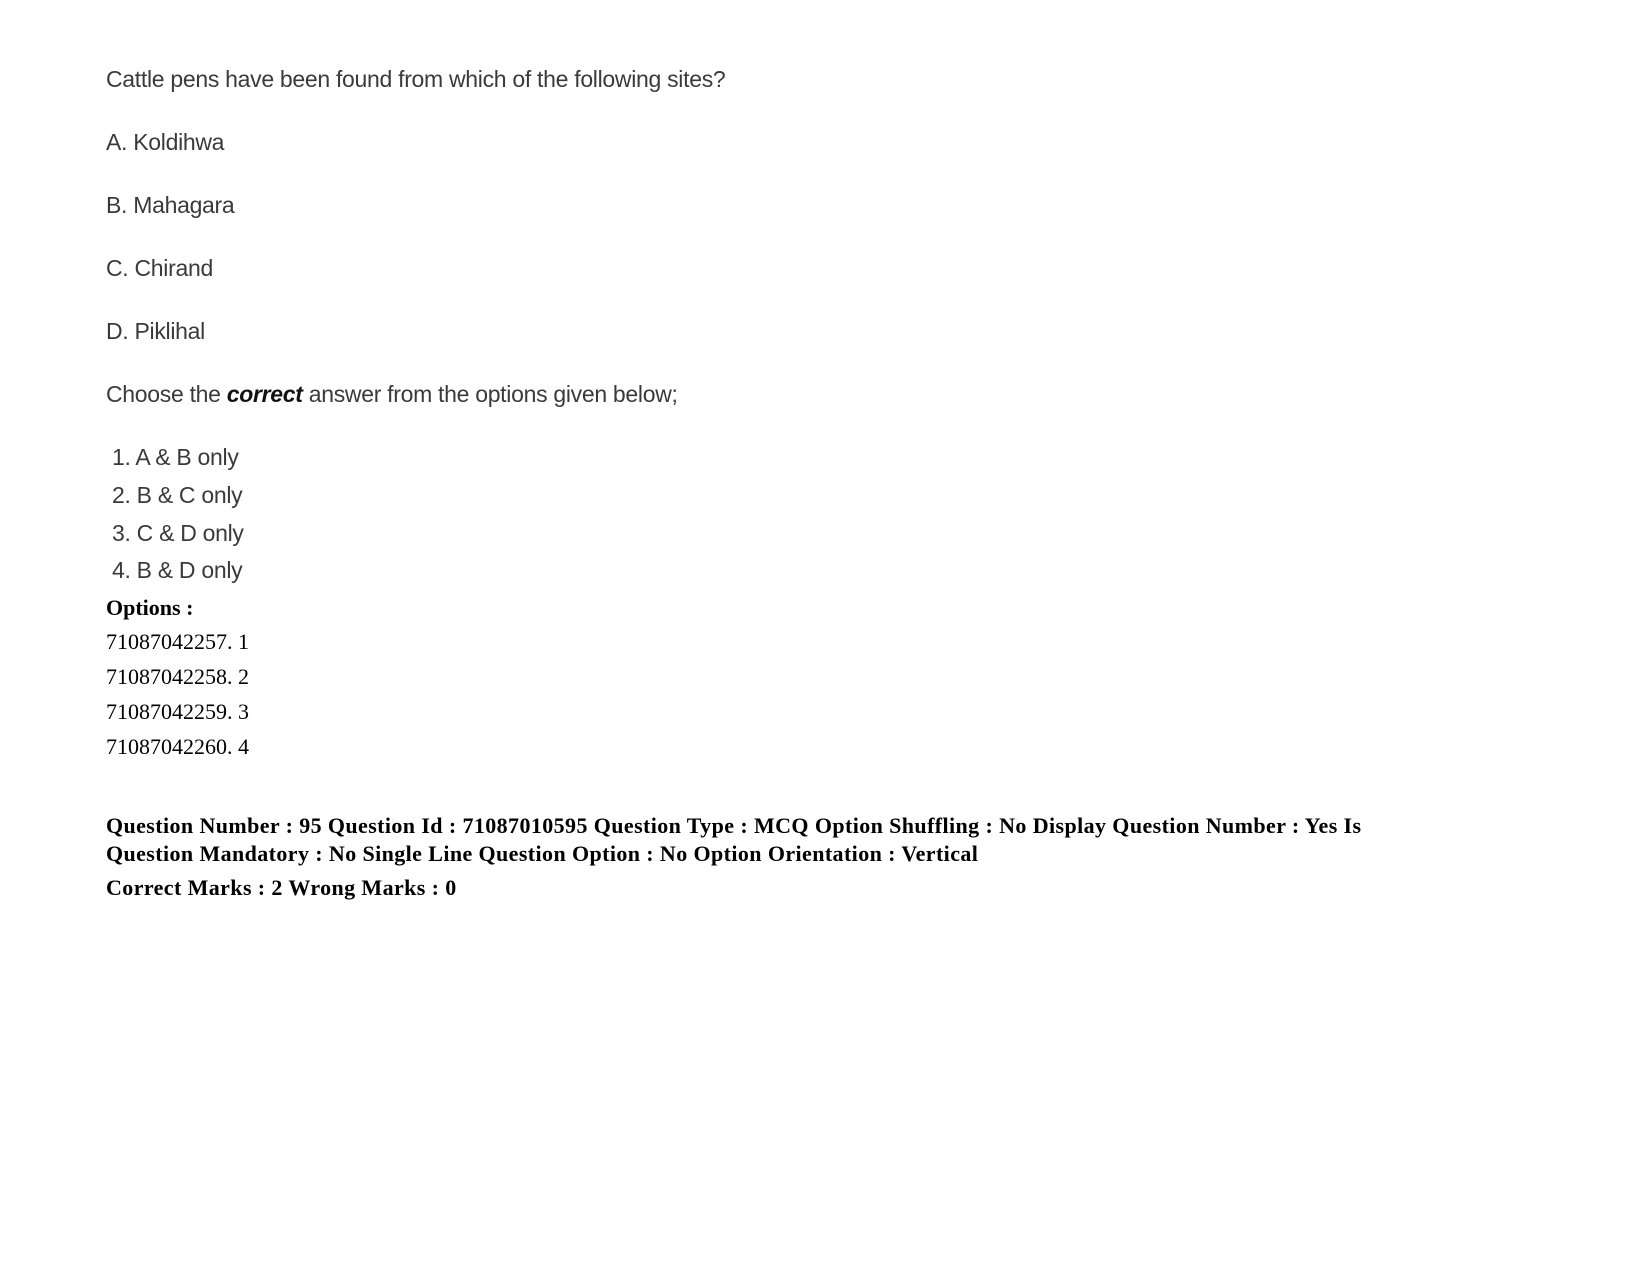  Describe the element at coordinates (150, 607) in the screenshot. I see `options-heading: Options :` at that location.